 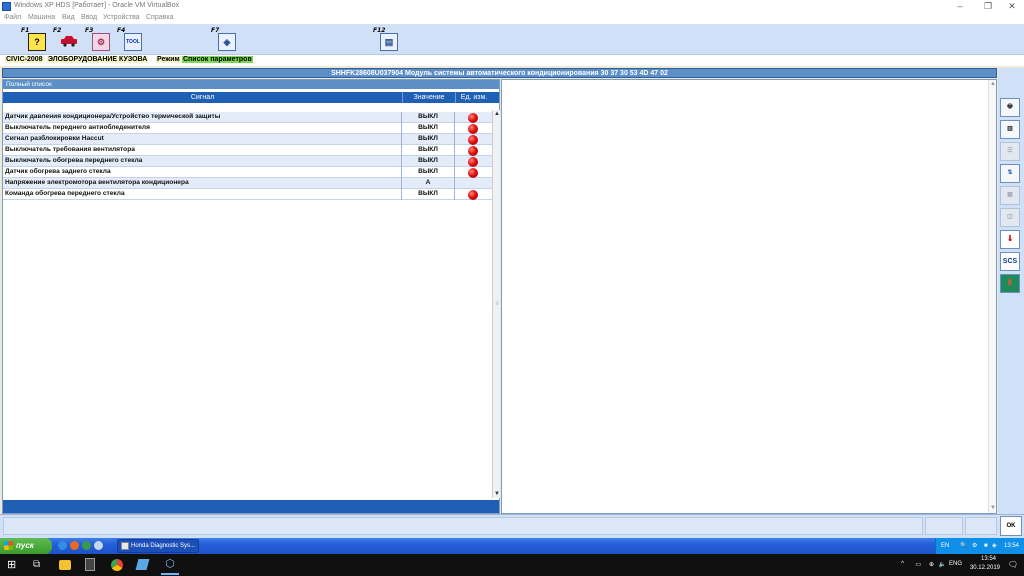 What do you see at coordinates (37, 42) in the screenshot?
I see `help-icon: ?` at bounding box center [37, 42].